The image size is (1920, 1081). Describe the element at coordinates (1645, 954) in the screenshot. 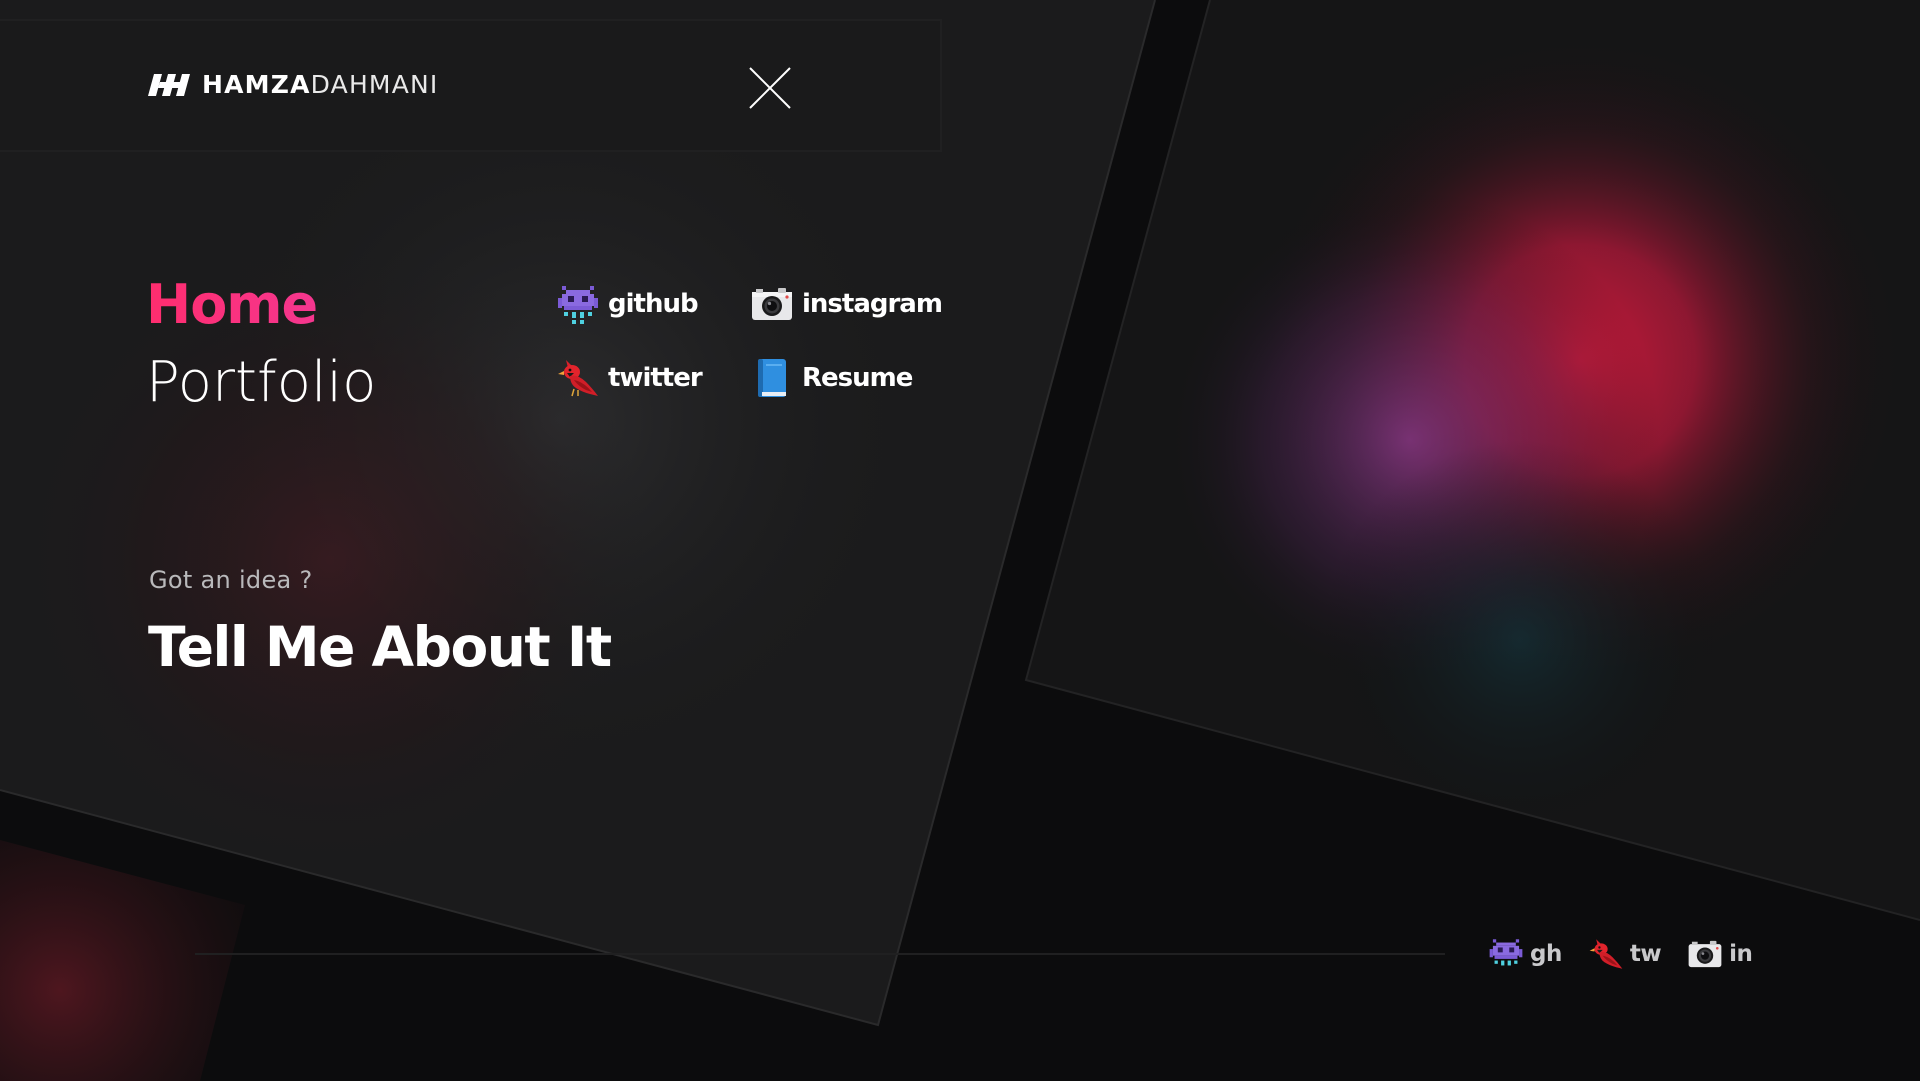

I see `footer-label-twitter: tw` at that location.